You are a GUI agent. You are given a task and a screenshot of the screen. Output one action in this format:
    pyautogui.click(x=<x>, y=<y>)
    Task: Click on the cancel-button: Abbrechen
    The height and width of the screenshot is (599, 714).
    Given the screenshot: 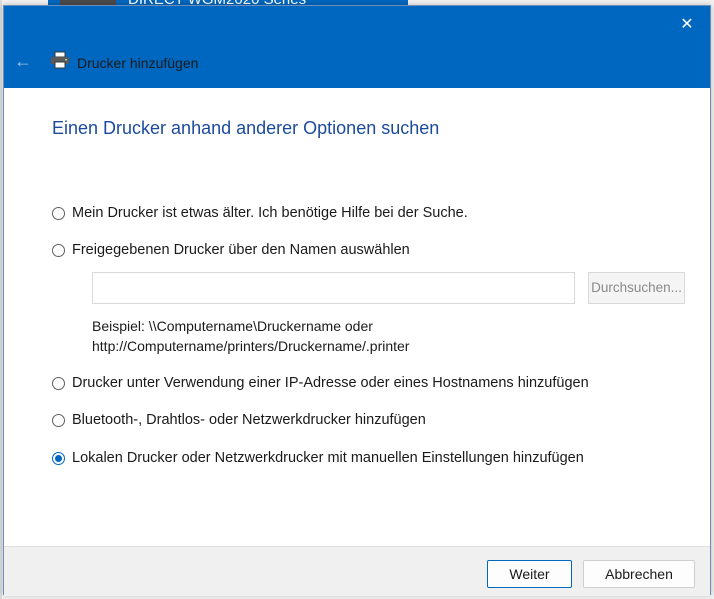 What is the action you would take?
    pyautogui.click(x=639, y=574)
    